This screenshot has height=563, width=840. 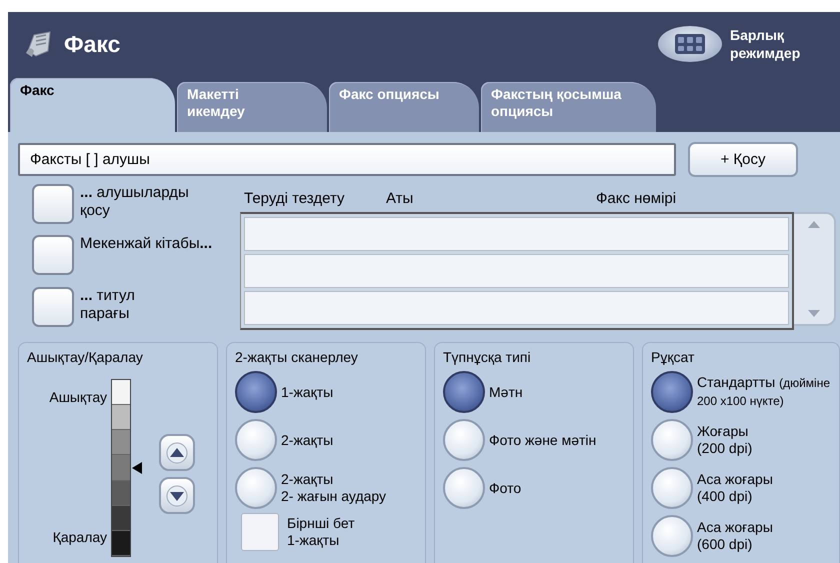 What do you see at coordinates (505, 488) in the screenshot?
I see `option-label: Фото` at bounding box center [505, 488].